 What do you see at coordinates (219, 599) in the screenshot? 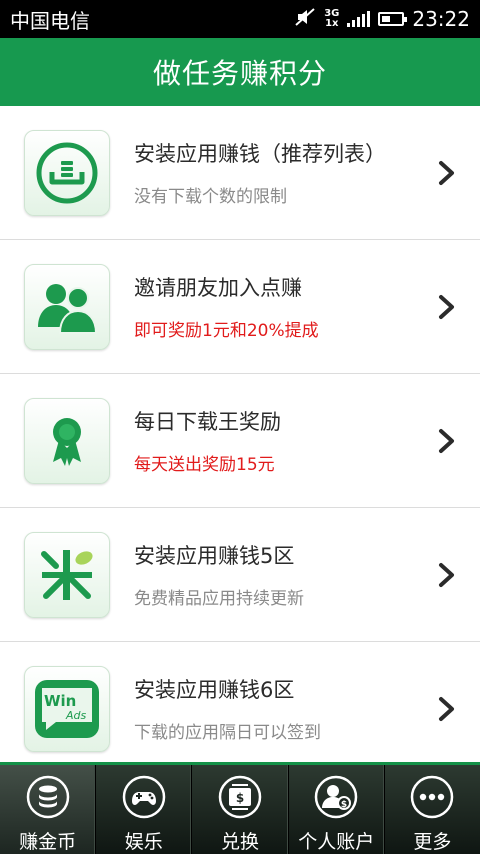
I see `task-subtitle: 免费精品应用持续更新` at bounding box center [219, 599].